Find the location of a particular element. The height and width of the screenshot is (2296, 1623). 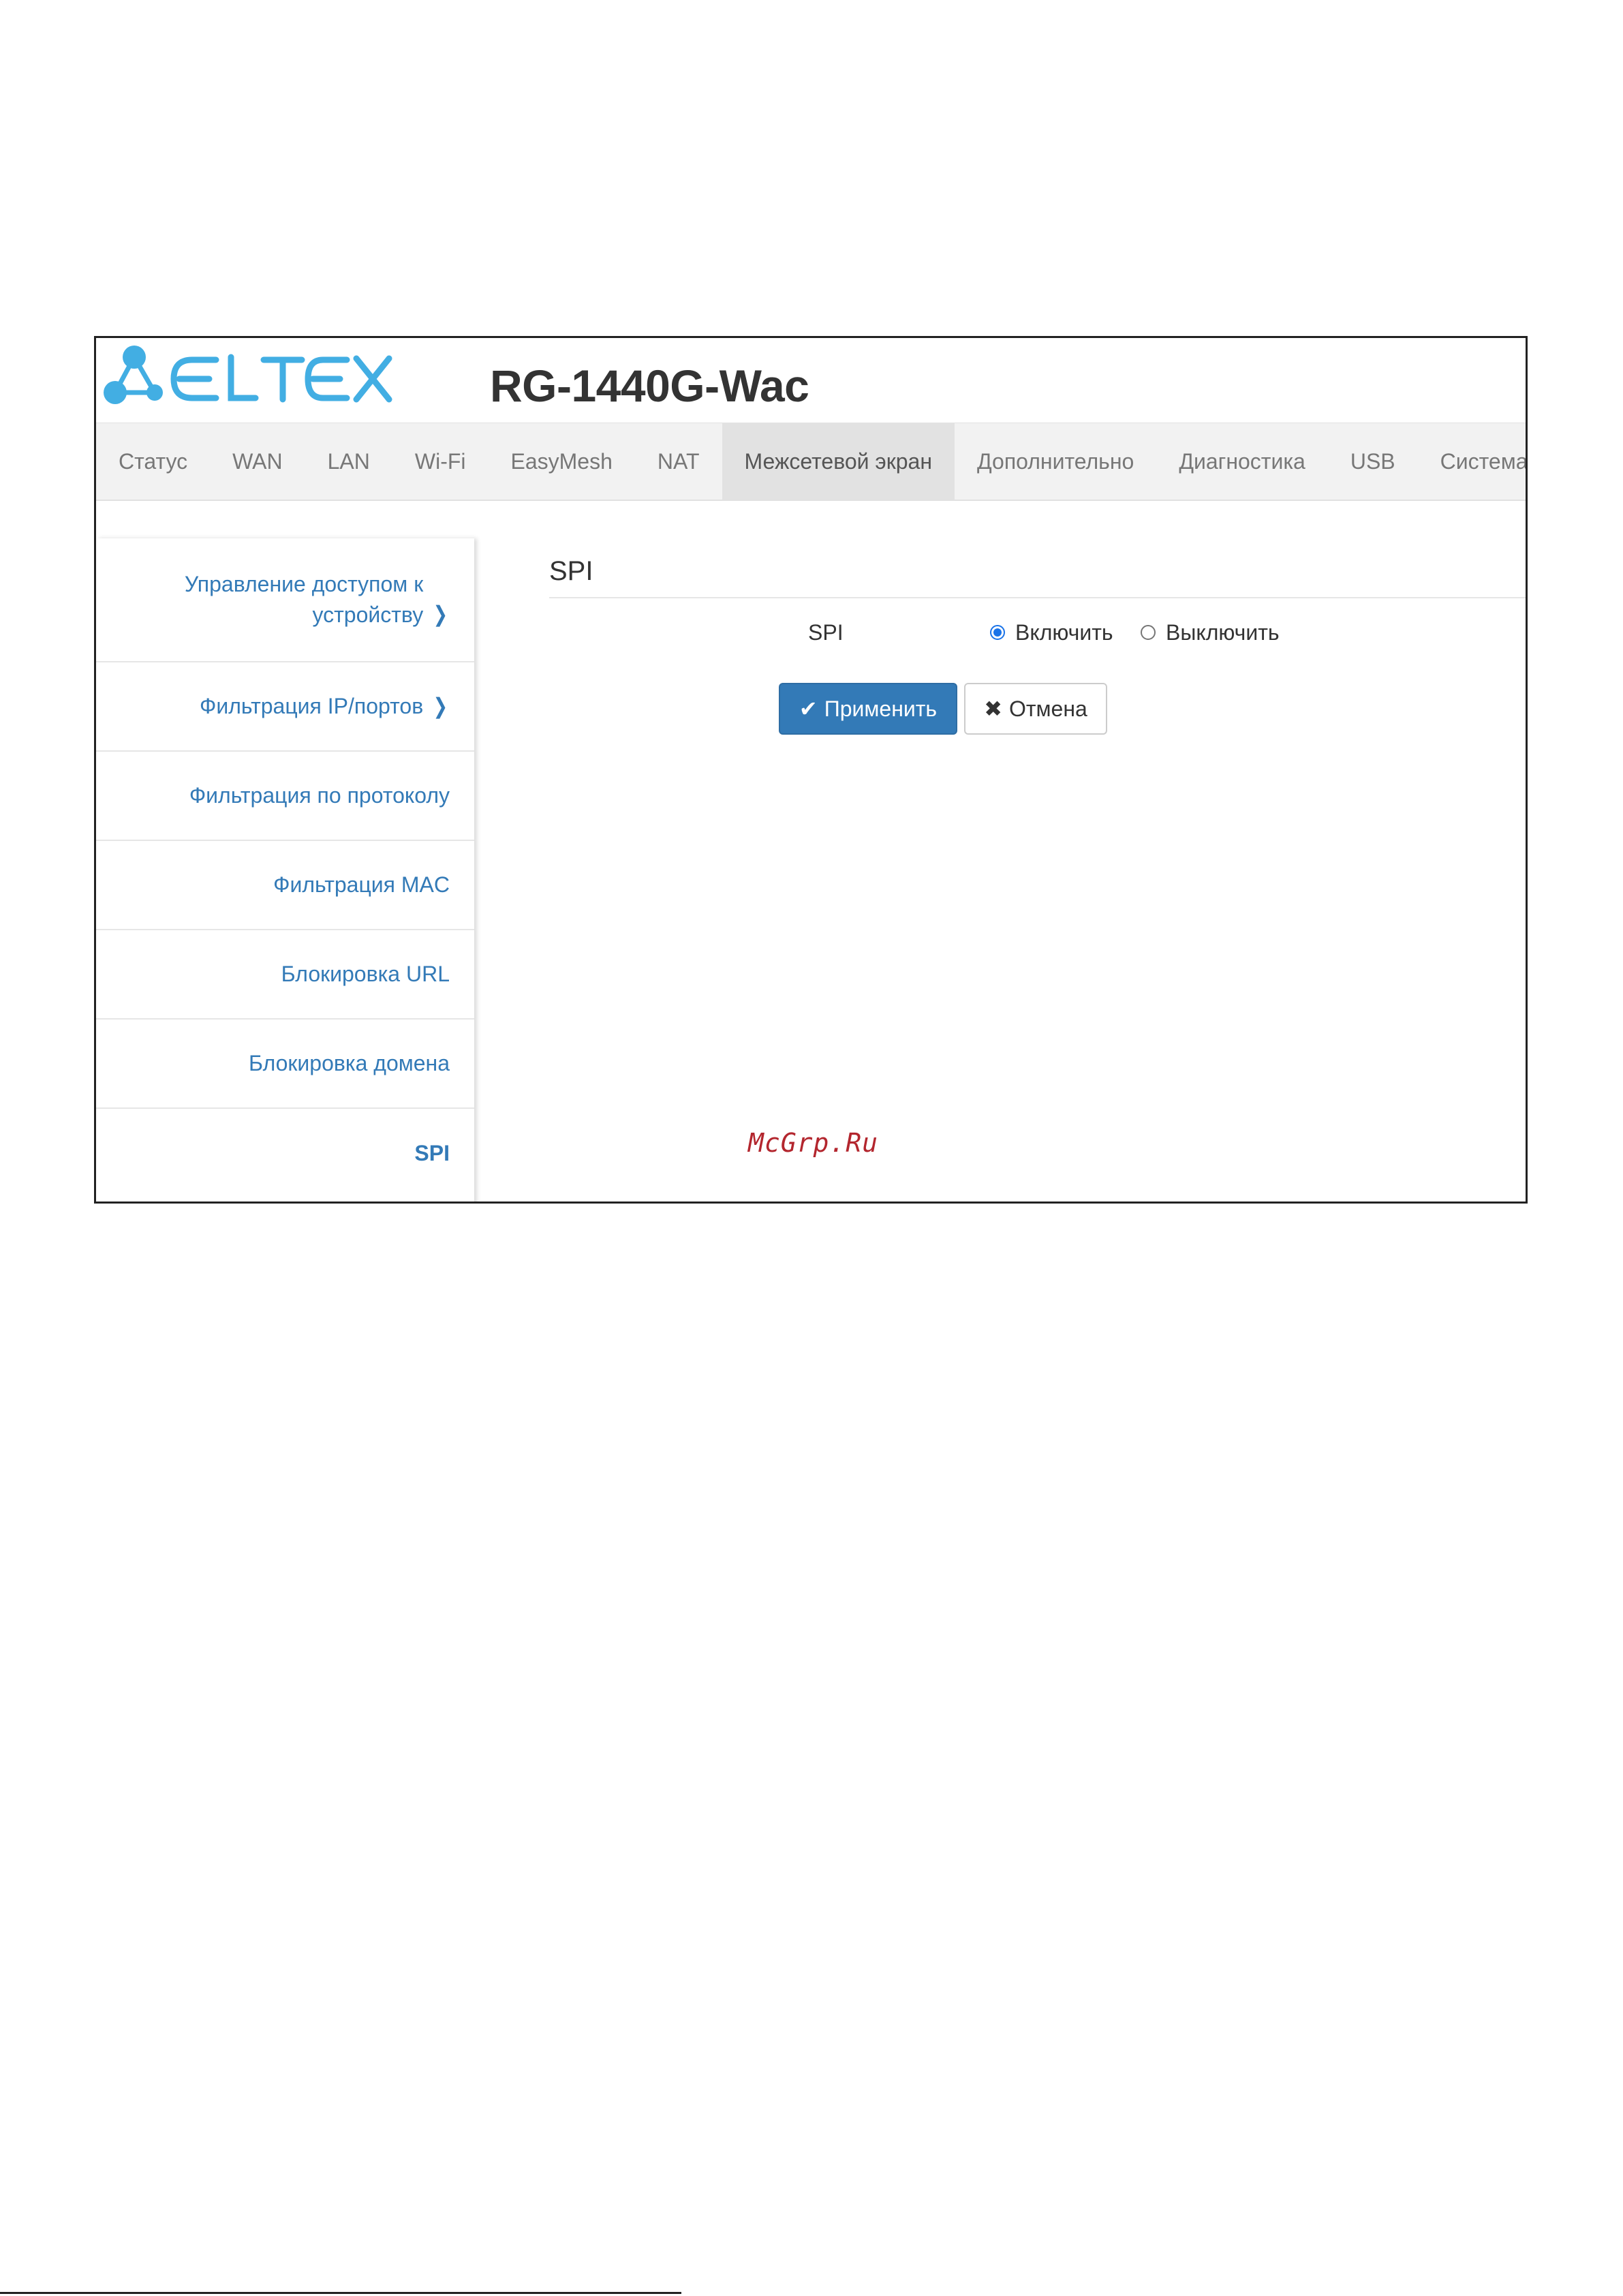

spi-enable-label: Включить is located at coordinates (1064, 633).